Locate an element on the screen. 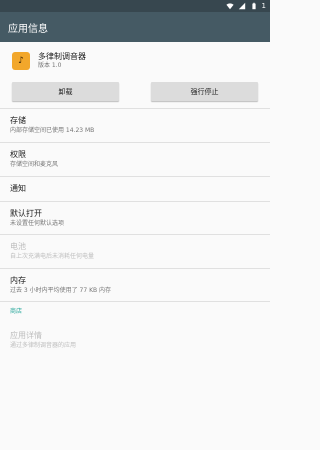  app-name: 多律制调音器 is located at coordinates (62, 56).